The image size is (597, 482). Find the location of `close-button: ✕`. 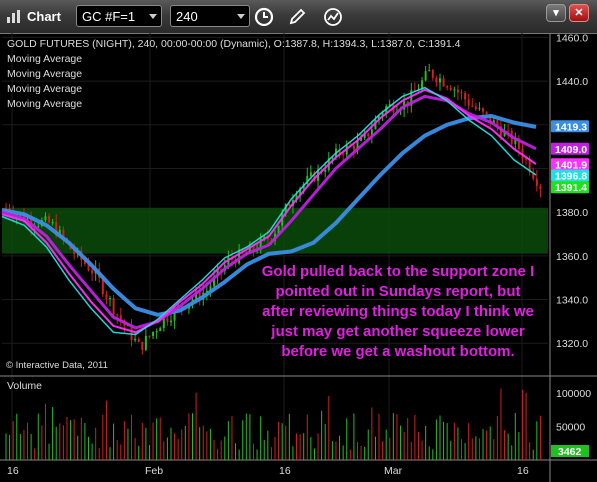

close-button: ✕ is located at coordinates (579, 13).